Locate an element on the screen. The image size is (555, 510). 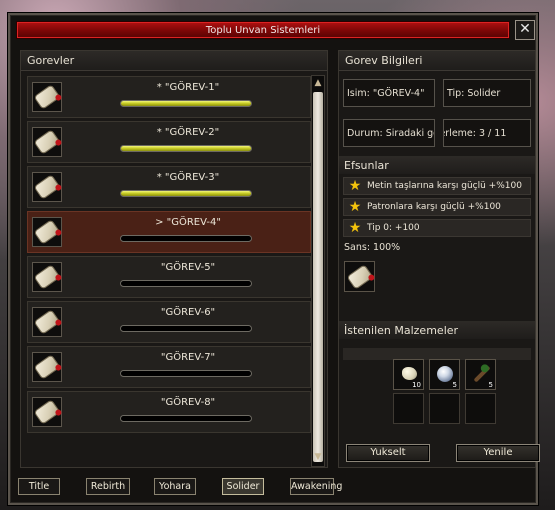
quest-progress-field: İlerleme: 3 / 11 is located at coordinates (487, 133).